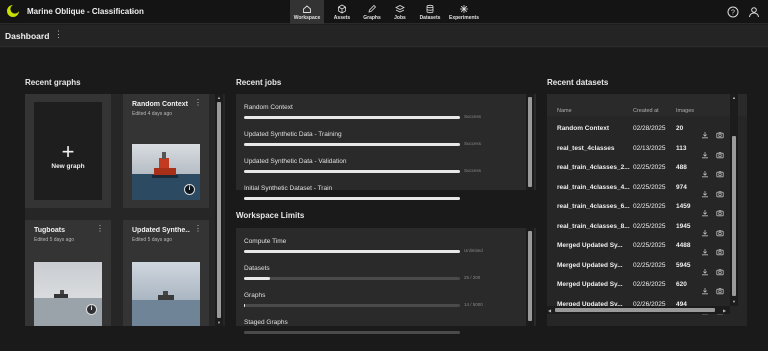  Describe the element at coordinates (754, 12) in the screenshot. I see `user-icon` at that location.